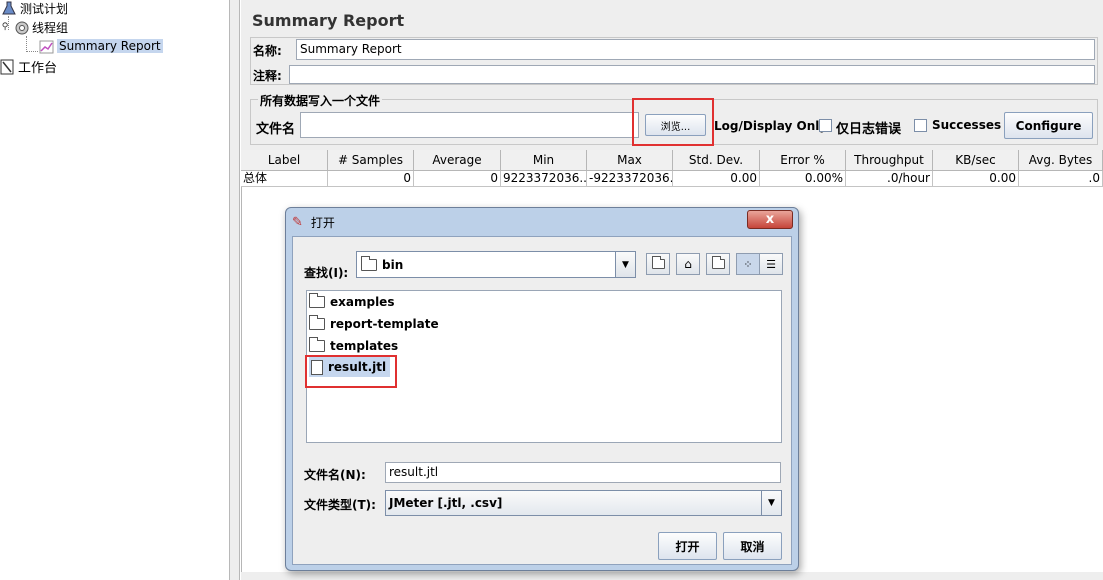 Image resolution: width=1103 pixels, height=580 pixels. Describe the element at coordinates (469, 125) in the screenshot. I see `filename-field` at that location.